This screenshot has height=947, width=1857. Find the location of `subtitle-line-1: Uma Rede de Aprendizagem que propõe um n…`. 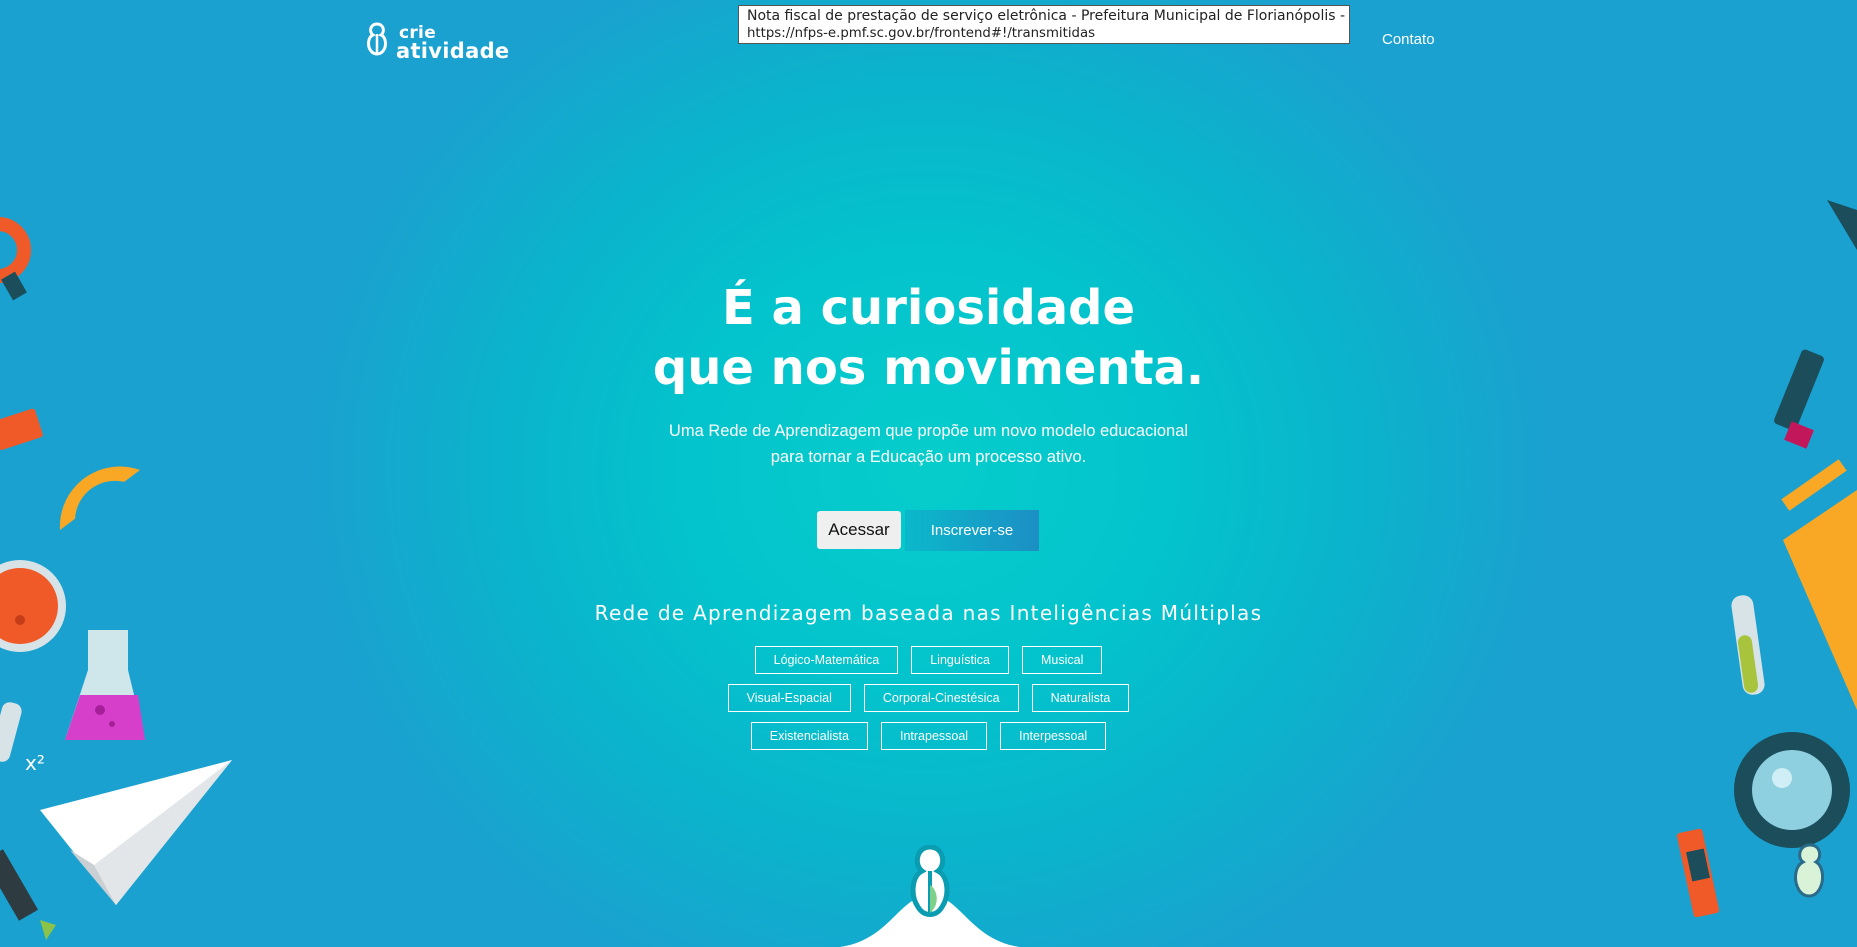

subtitle-line-1: Uma Rede de Aprendizagem que propõe um n… is located at coordinates (928, 431).